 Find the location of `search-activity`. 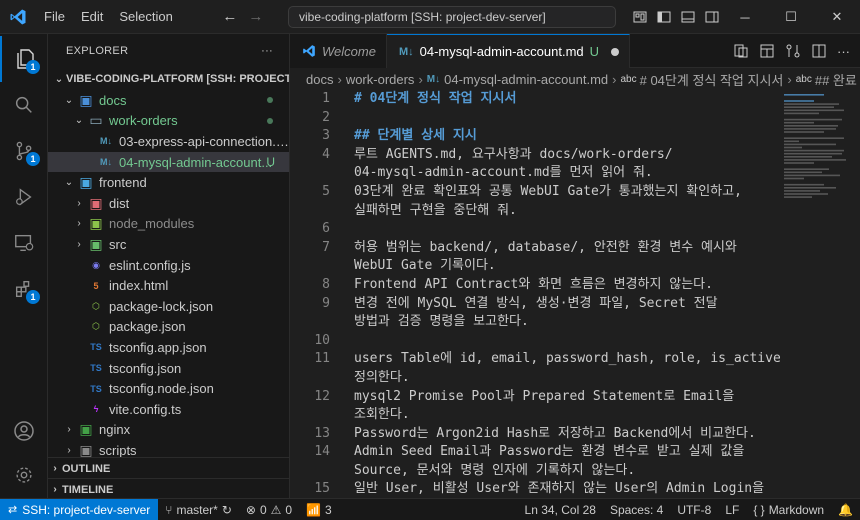

search-activity is located at coordinates (24, 105).